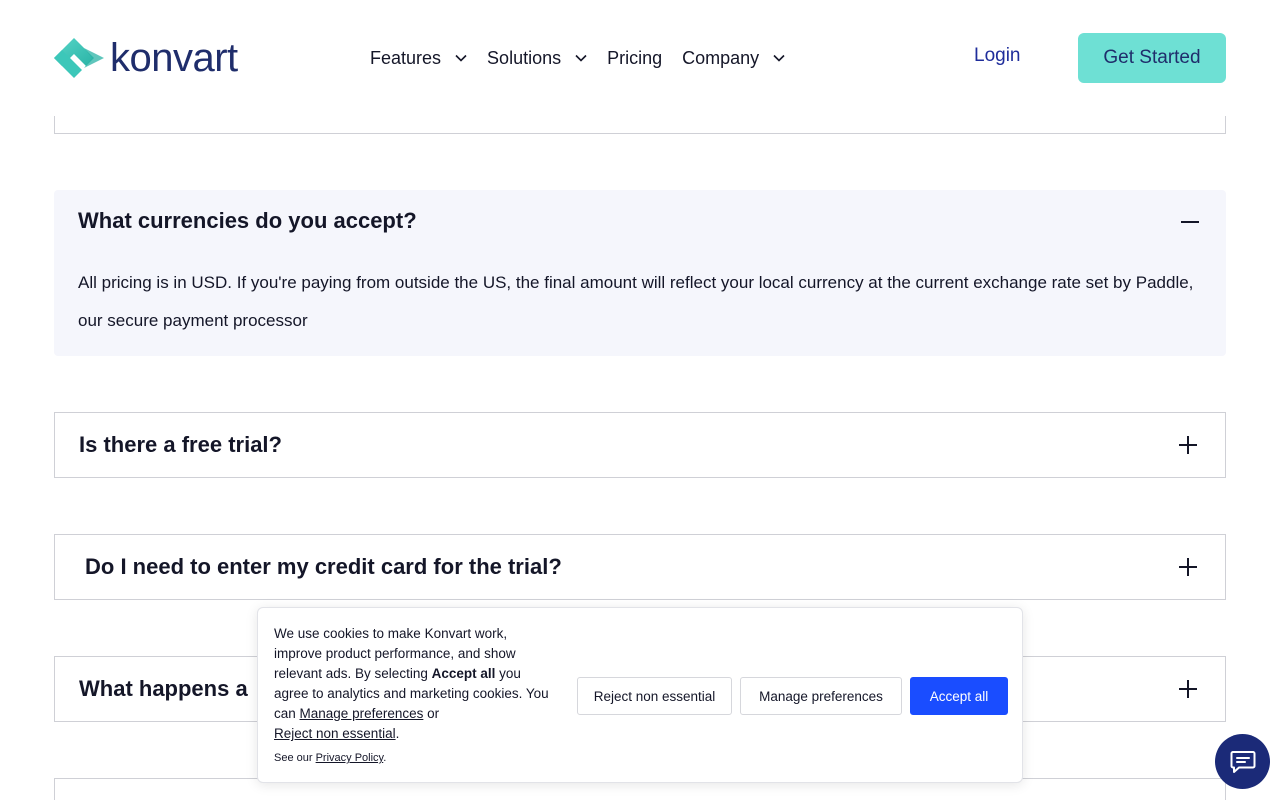 This screenshot has width=1280, height=800. Describe the element at coordinates (180, 444) in the screenshot. I see `faq-question: Is there a free trial?` at that location.